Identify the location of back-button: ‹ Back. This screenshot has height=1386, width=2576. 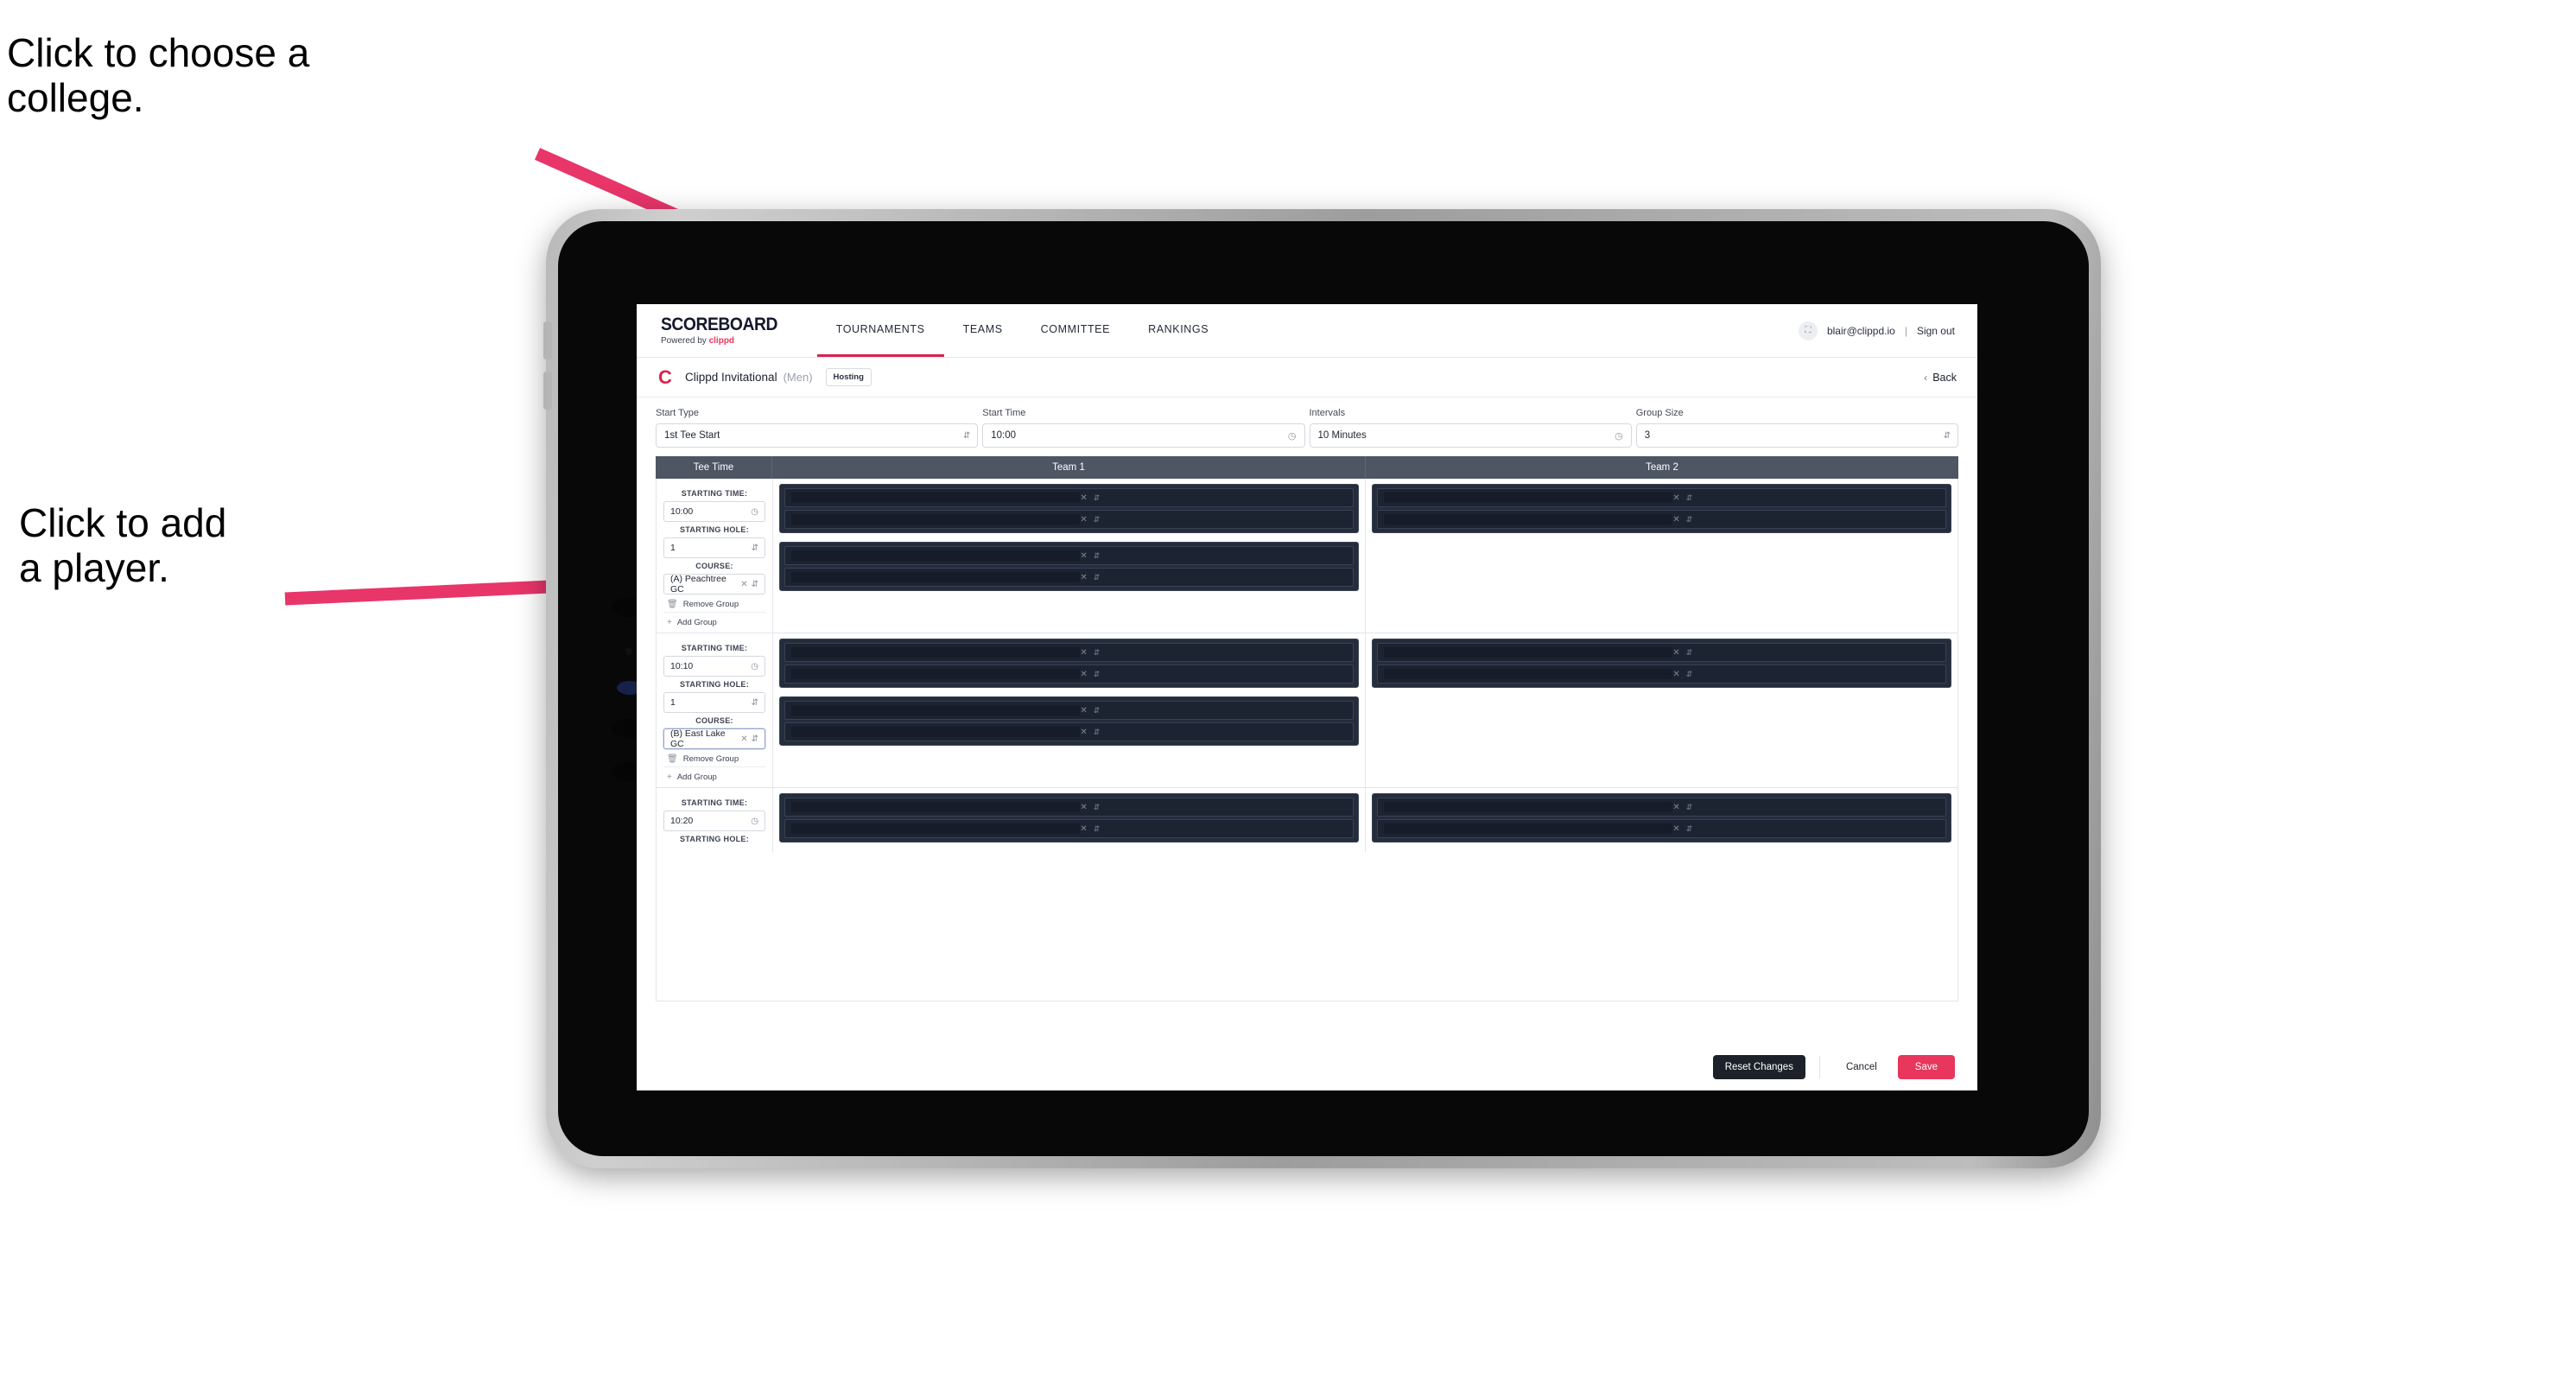
(1940, 378).